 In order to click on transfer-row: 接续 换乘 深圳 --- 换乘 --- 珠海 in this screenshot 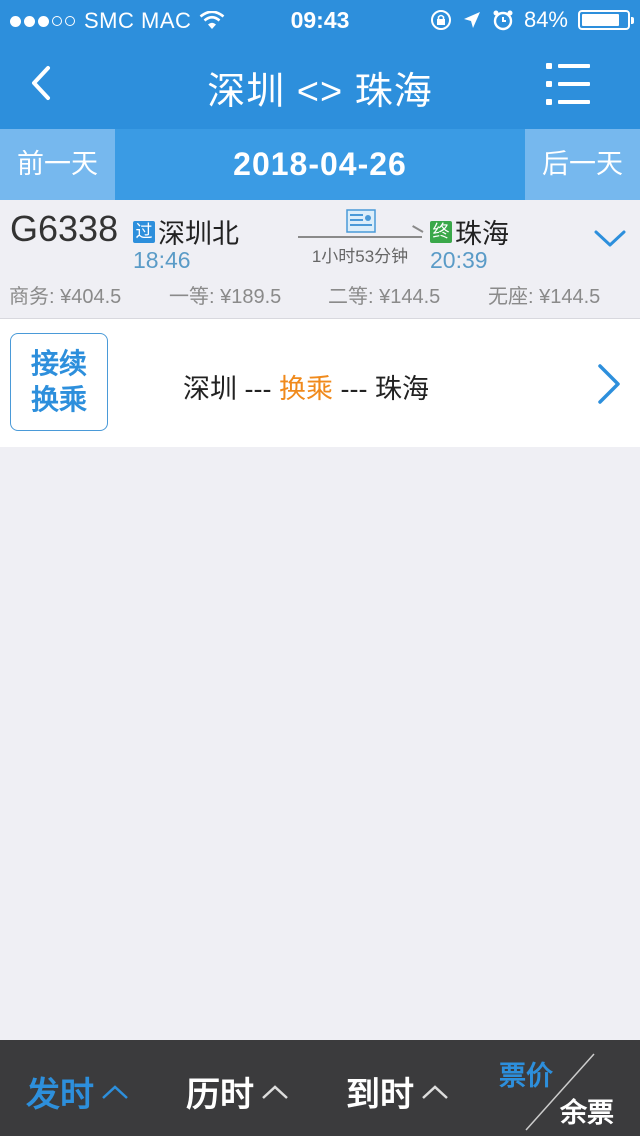, I will do `click(320, 383)`.